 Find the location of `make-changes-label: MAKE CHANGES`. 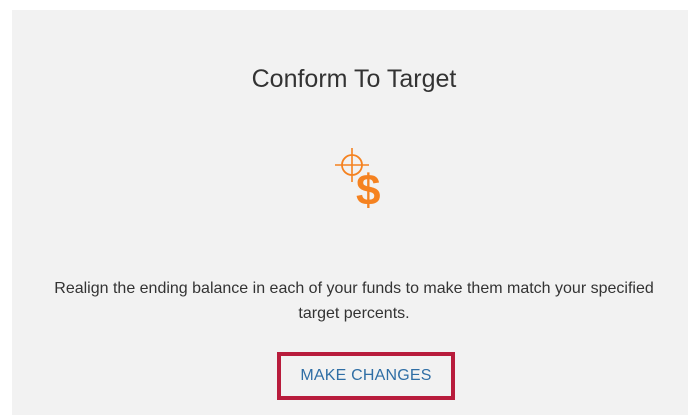

make-changes-label: MAKE CHANGES is located at coordinates (365, 376).